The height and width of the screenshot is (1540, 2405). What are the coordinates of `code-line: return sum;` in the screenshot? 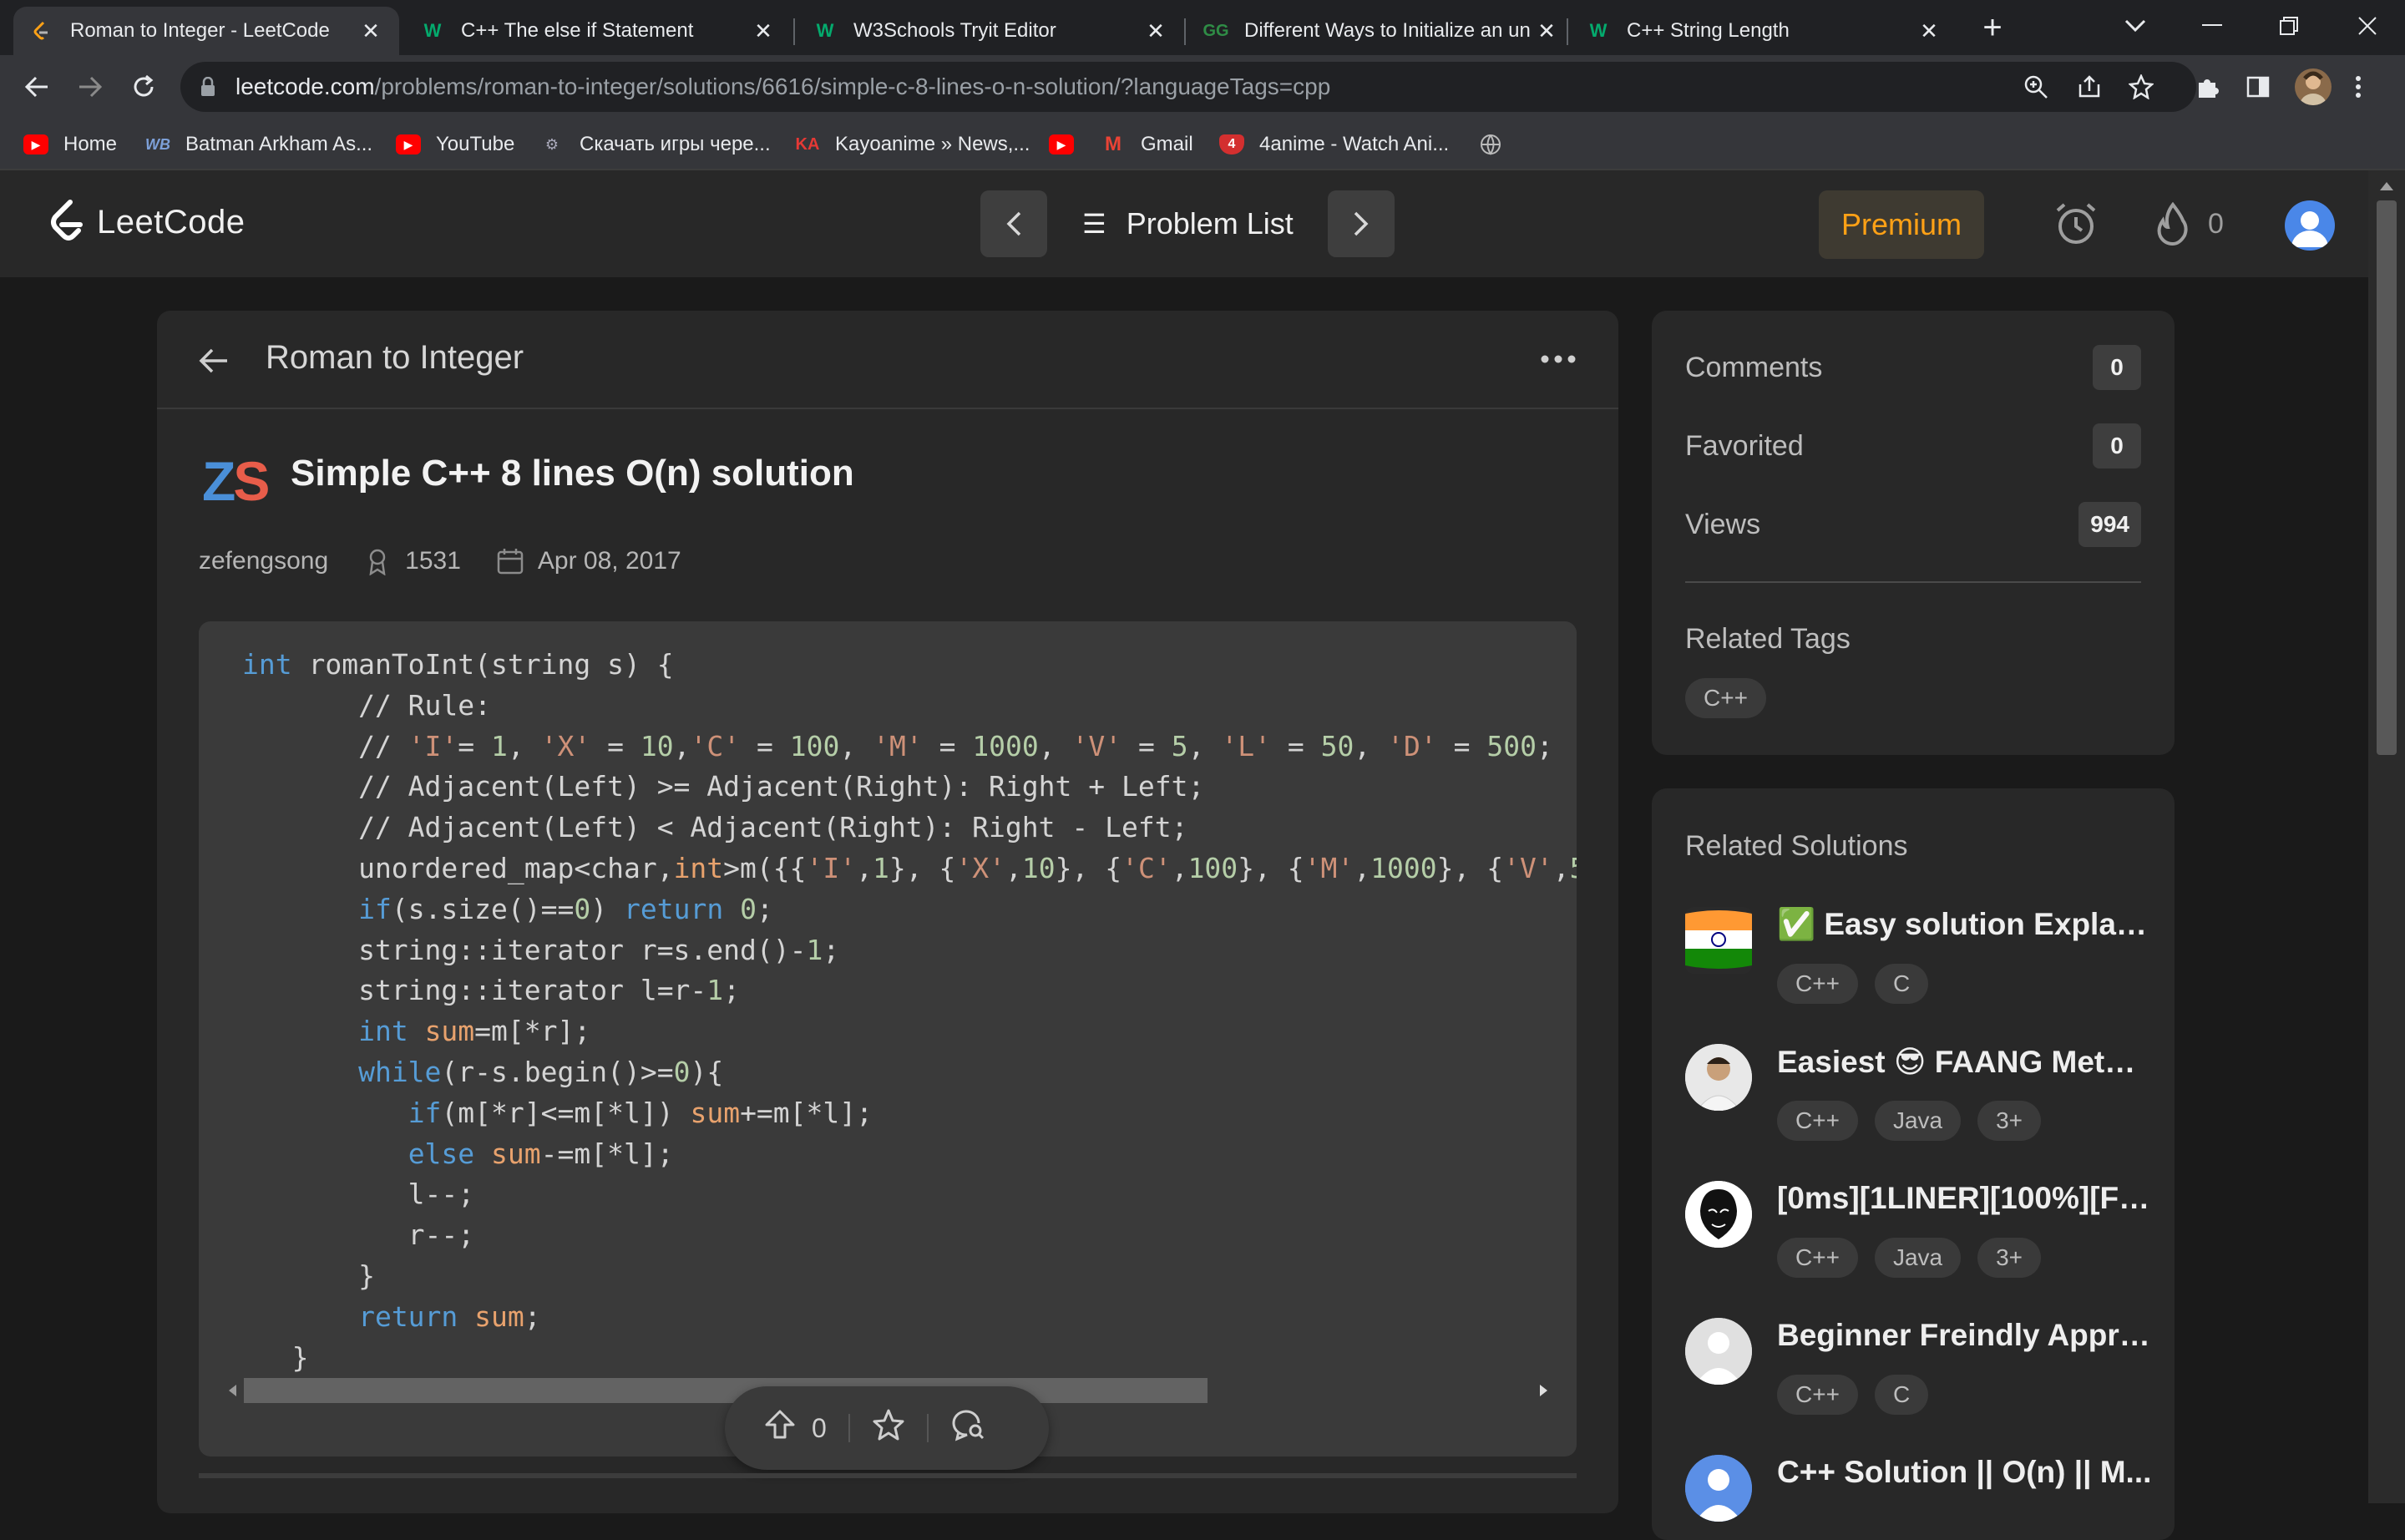 It's located at (449, 1316).